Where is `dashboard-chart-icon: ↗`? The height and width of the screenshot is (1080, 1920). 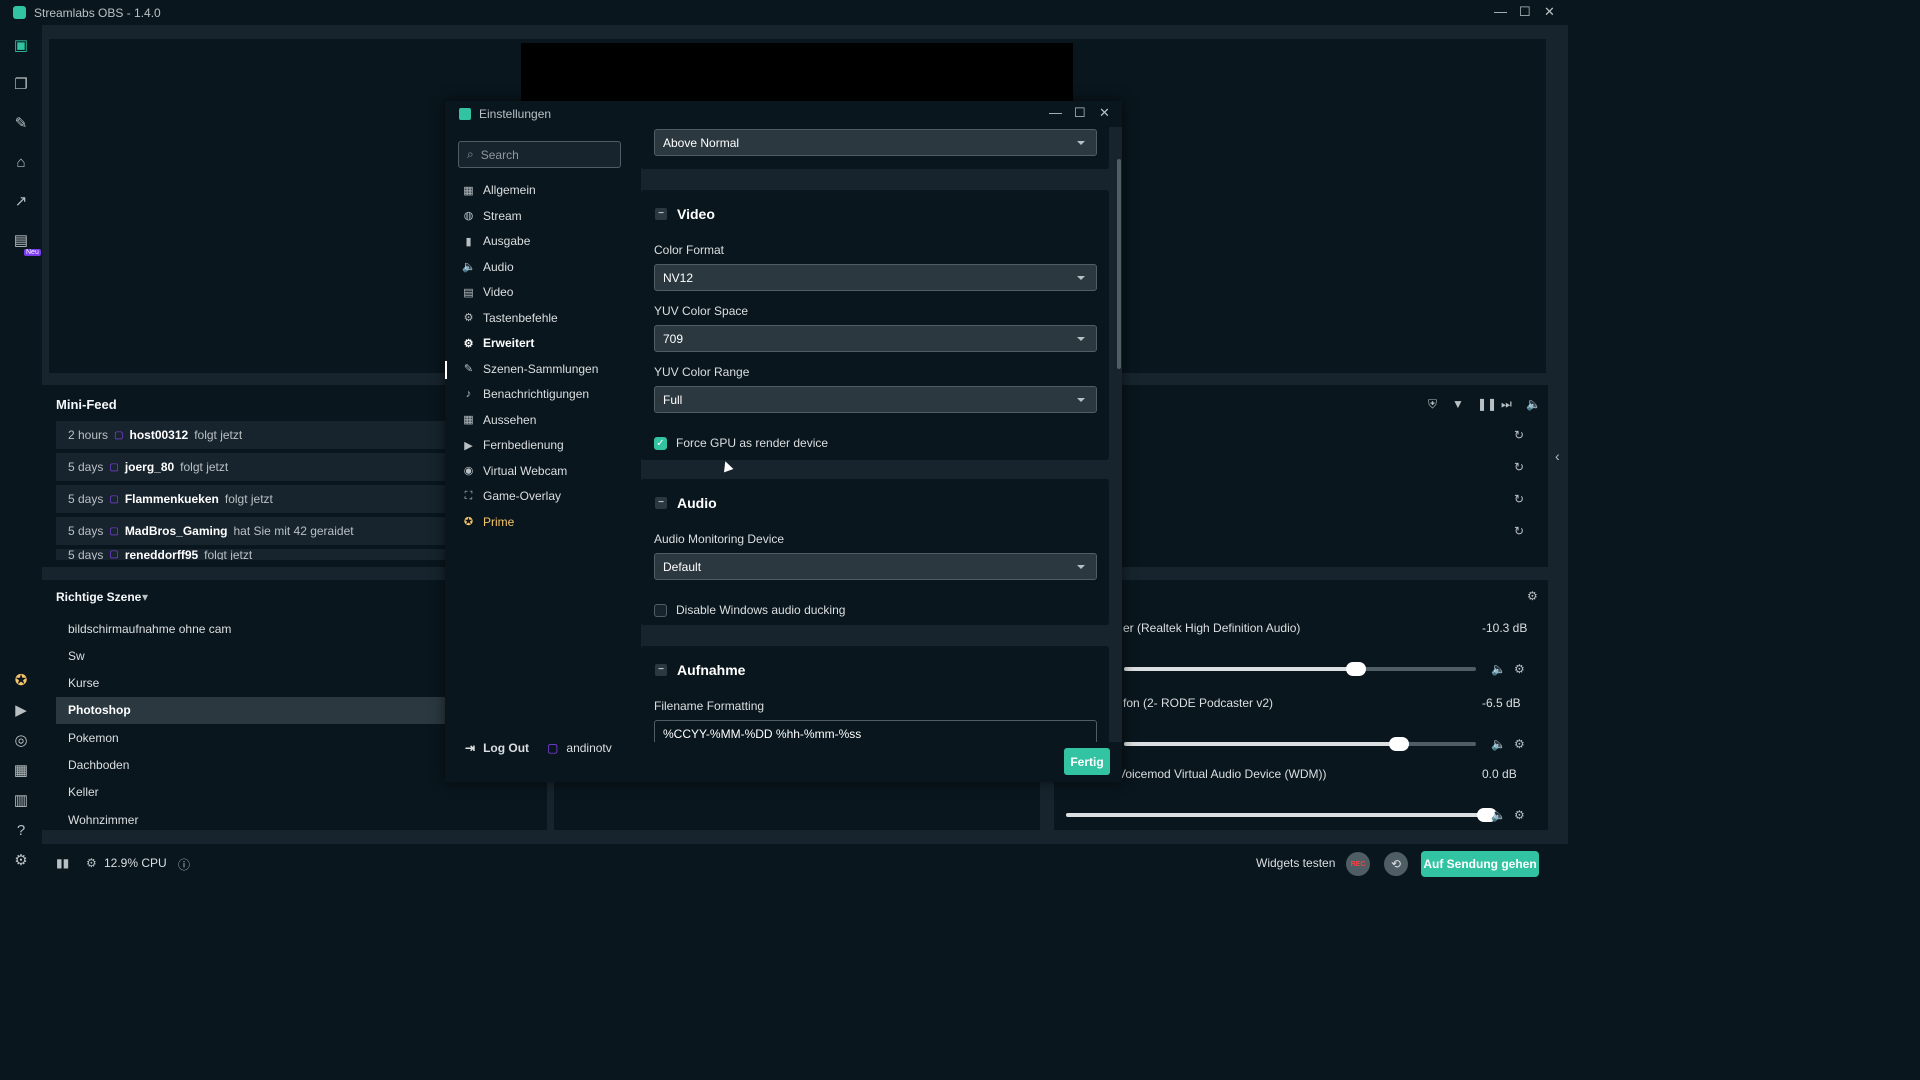 dashboard-chart-icon: ↗ is located at coordinates (21, 202).